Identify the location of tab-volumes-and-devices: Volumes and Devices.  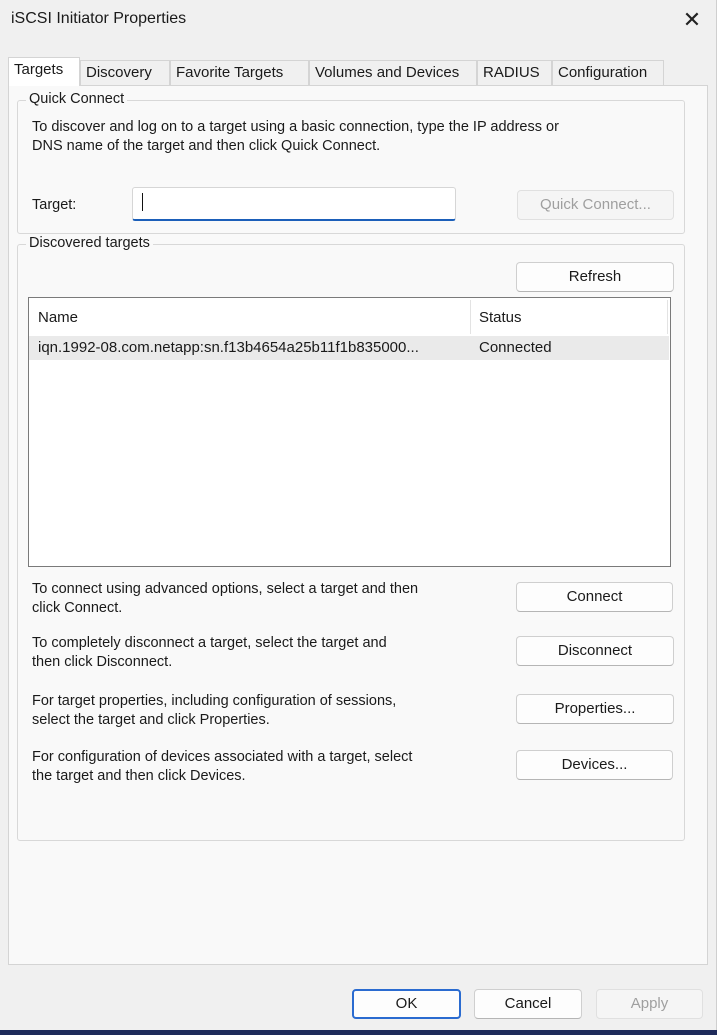
(393, 72).